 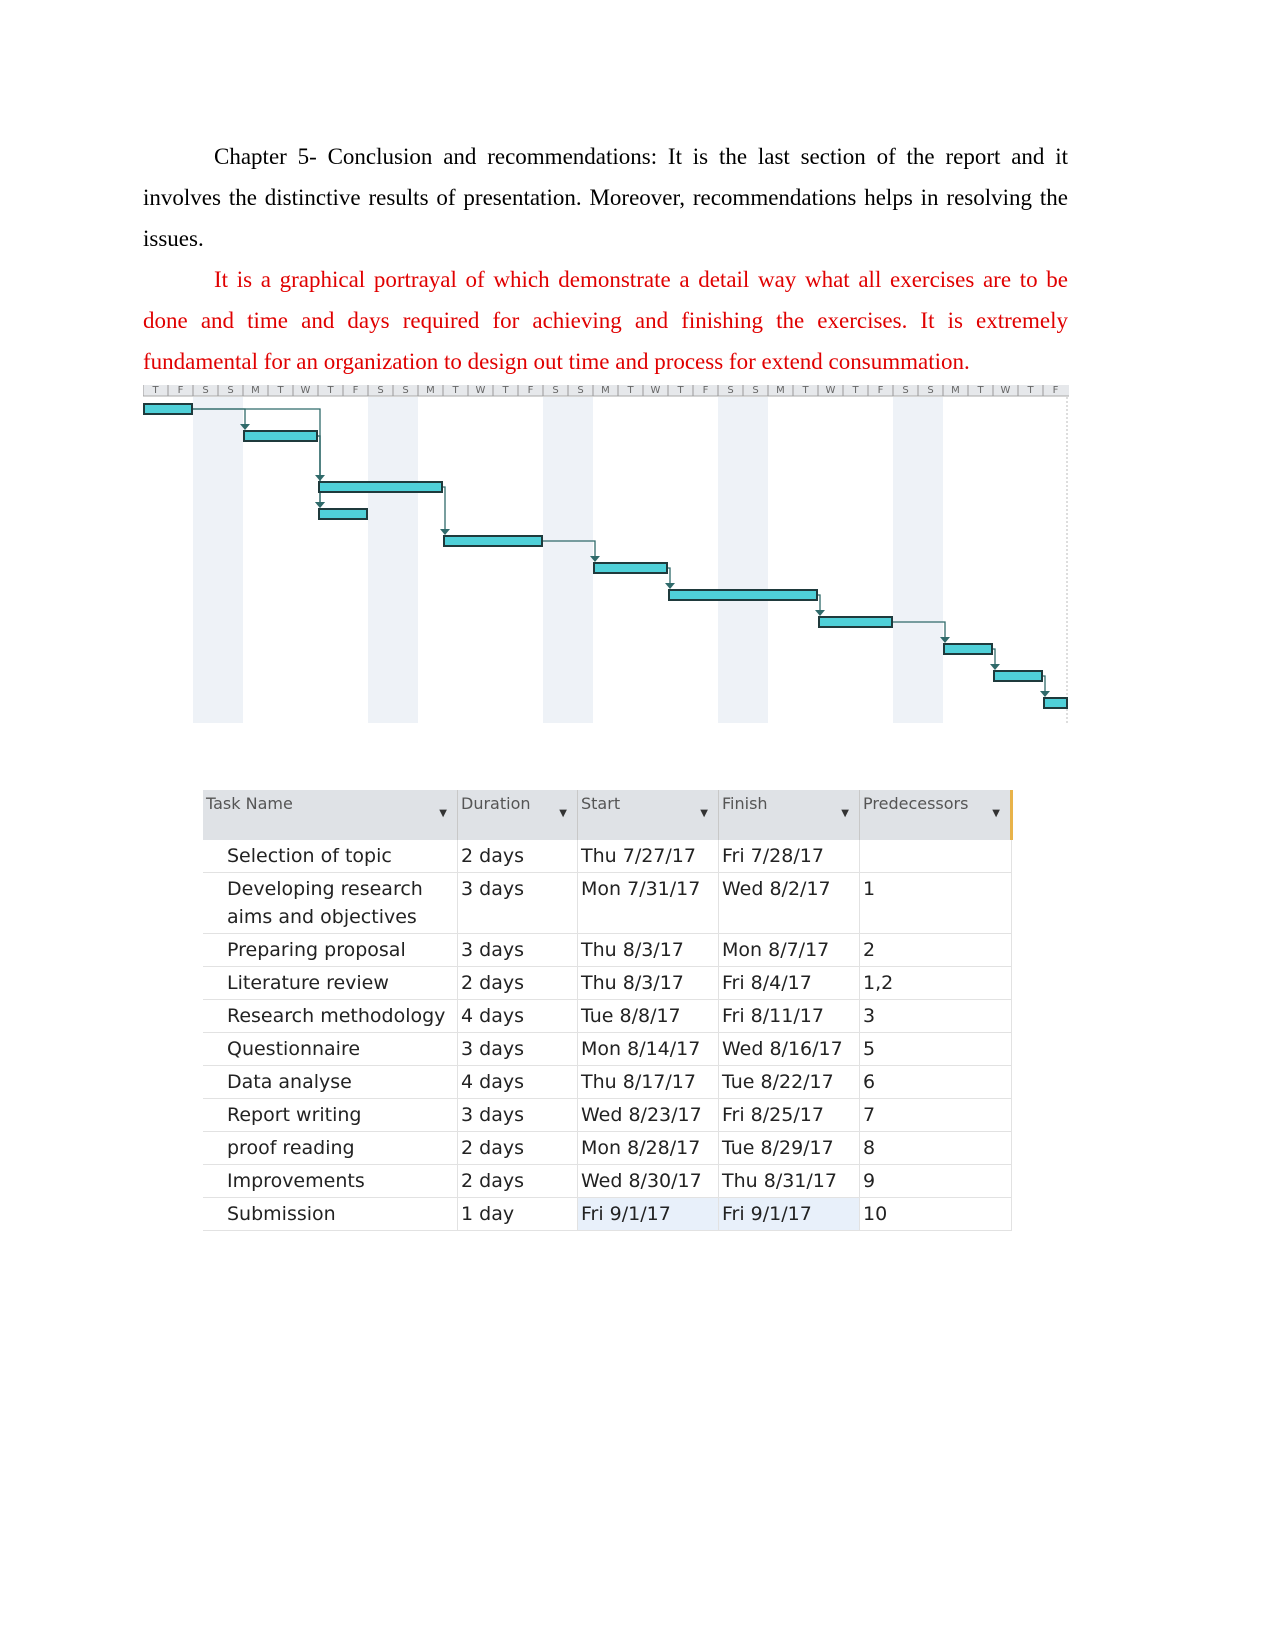 What do you see at coordinates (330, 856) in the screenshot?
I see `cell-name: Selection of topic` at bounding box center [330, 856].